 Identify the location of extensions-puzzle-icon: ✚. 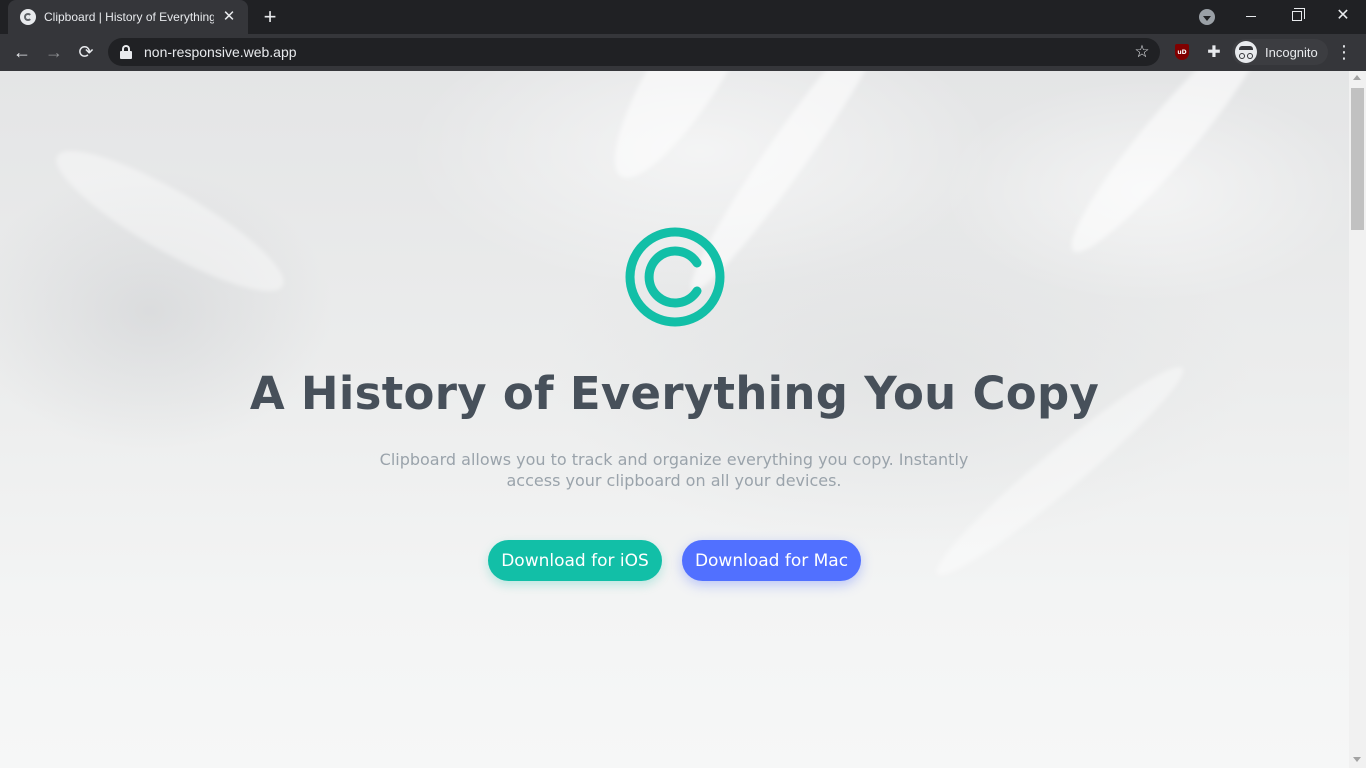
(1214, 52).